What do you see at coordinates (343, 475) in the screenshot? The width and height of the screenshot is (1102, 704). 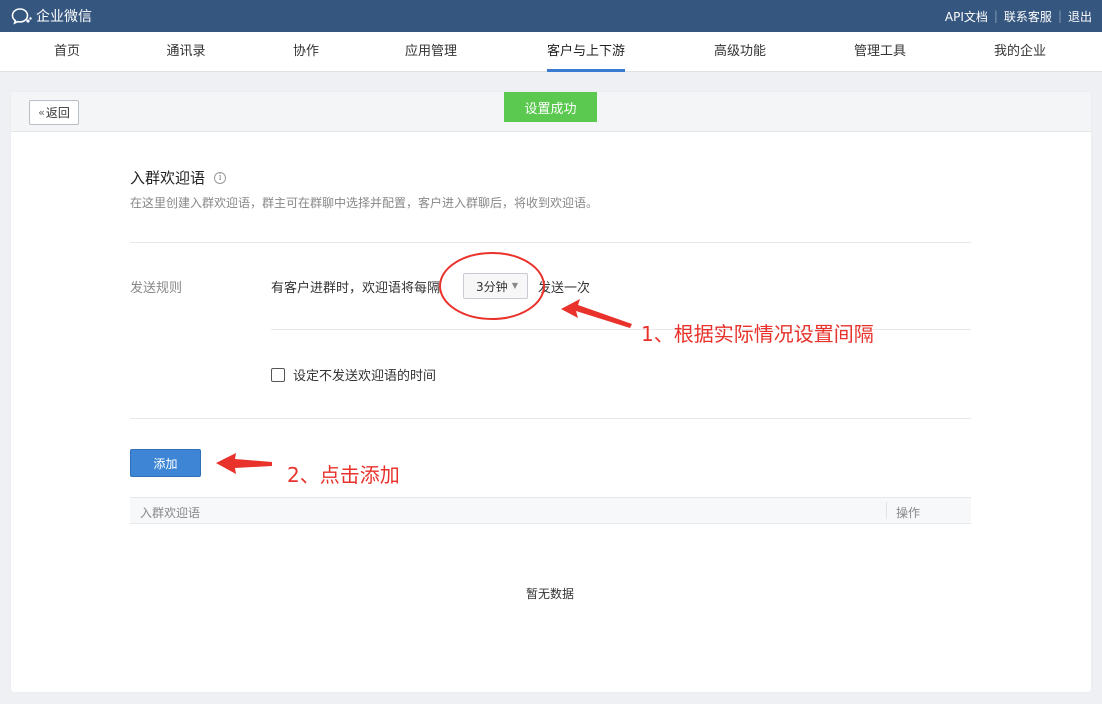 I see `annotation-step2: 2、点击添加` at bounding box center [343, 475].